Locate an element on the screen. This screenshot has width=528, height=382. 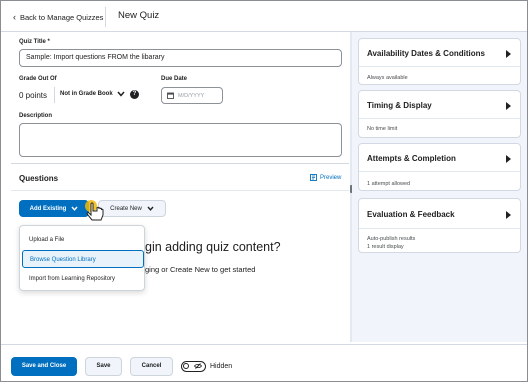
gradebook-select-label: Not in Grade Book is located at coordinates (86, 94).